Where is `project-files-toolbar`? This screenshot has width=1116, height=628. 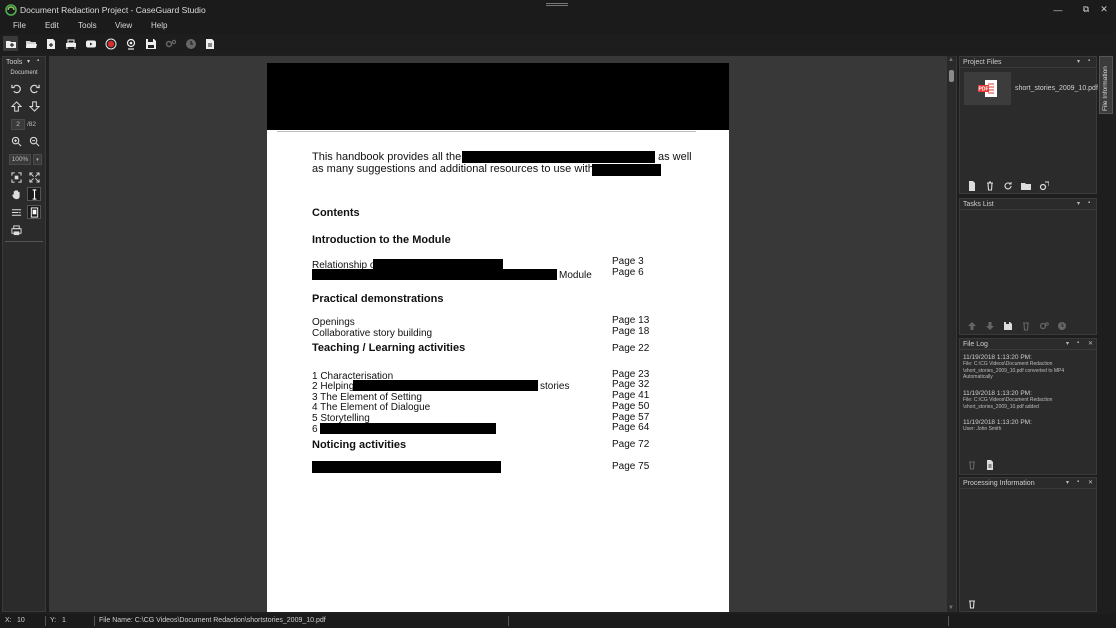
project-files-toolbar is located at coordinates (1009, 186).